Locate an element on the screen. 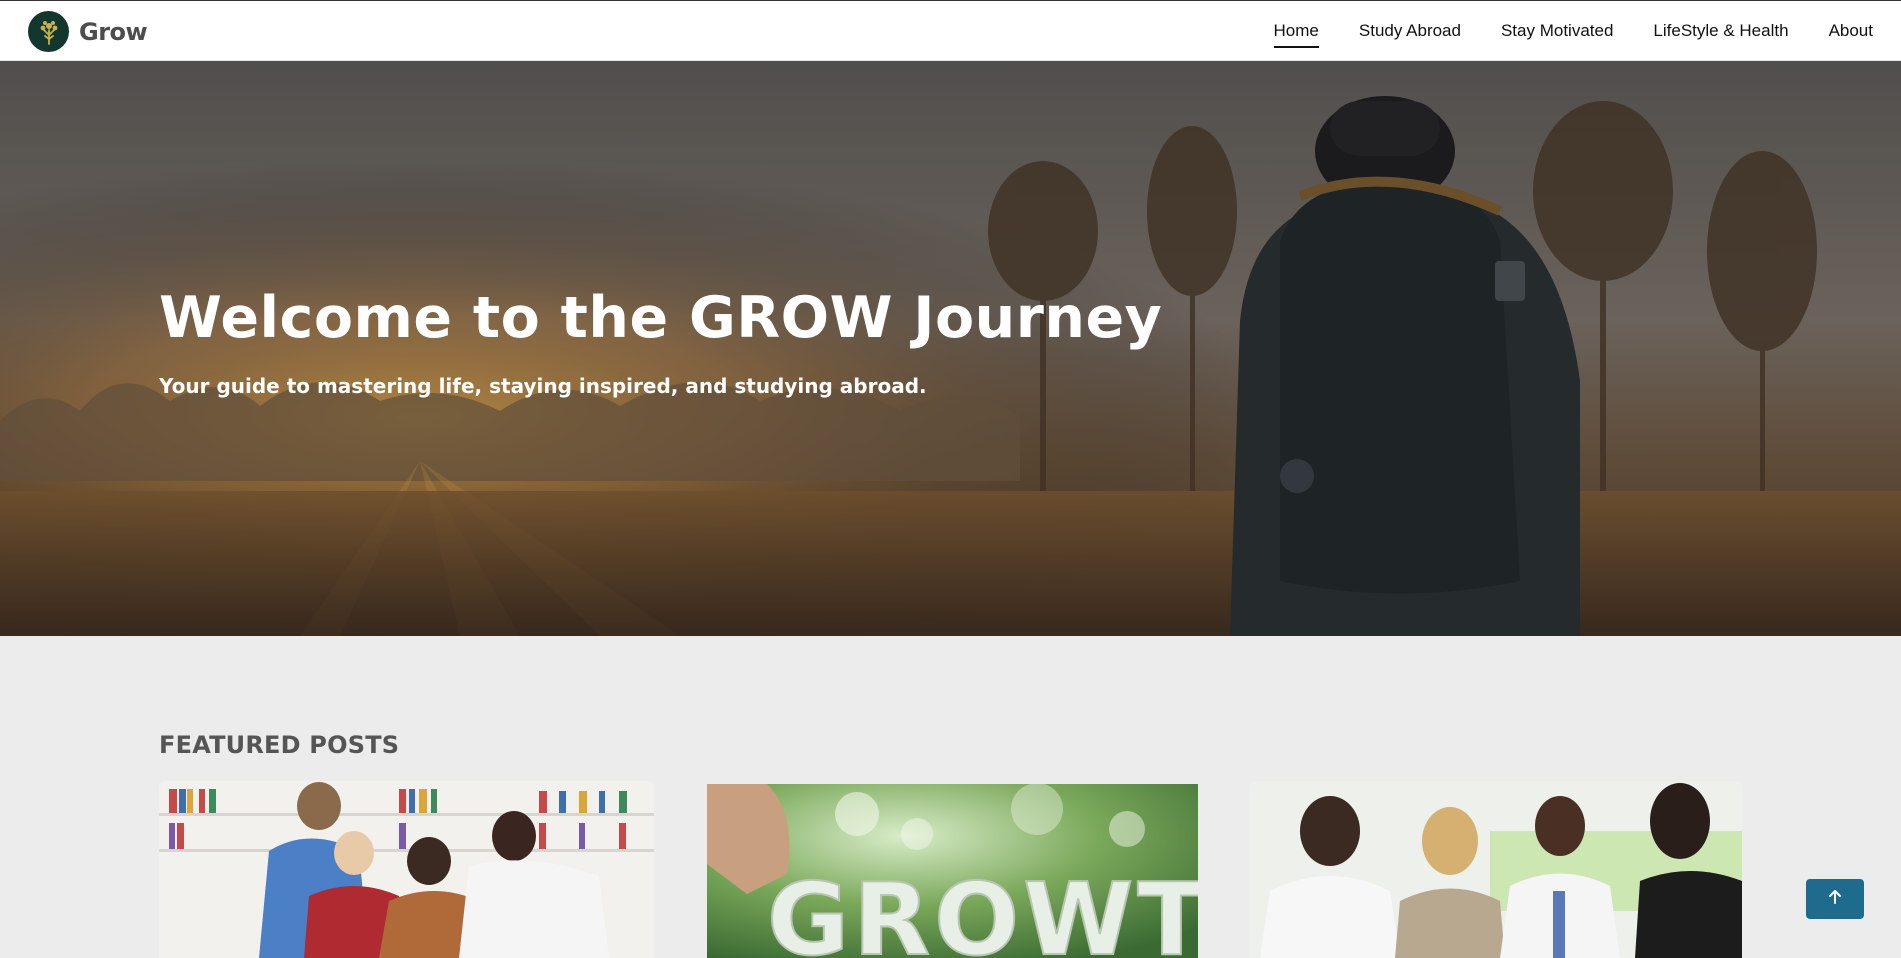  tree-icon is located at coordinates (48, 31).